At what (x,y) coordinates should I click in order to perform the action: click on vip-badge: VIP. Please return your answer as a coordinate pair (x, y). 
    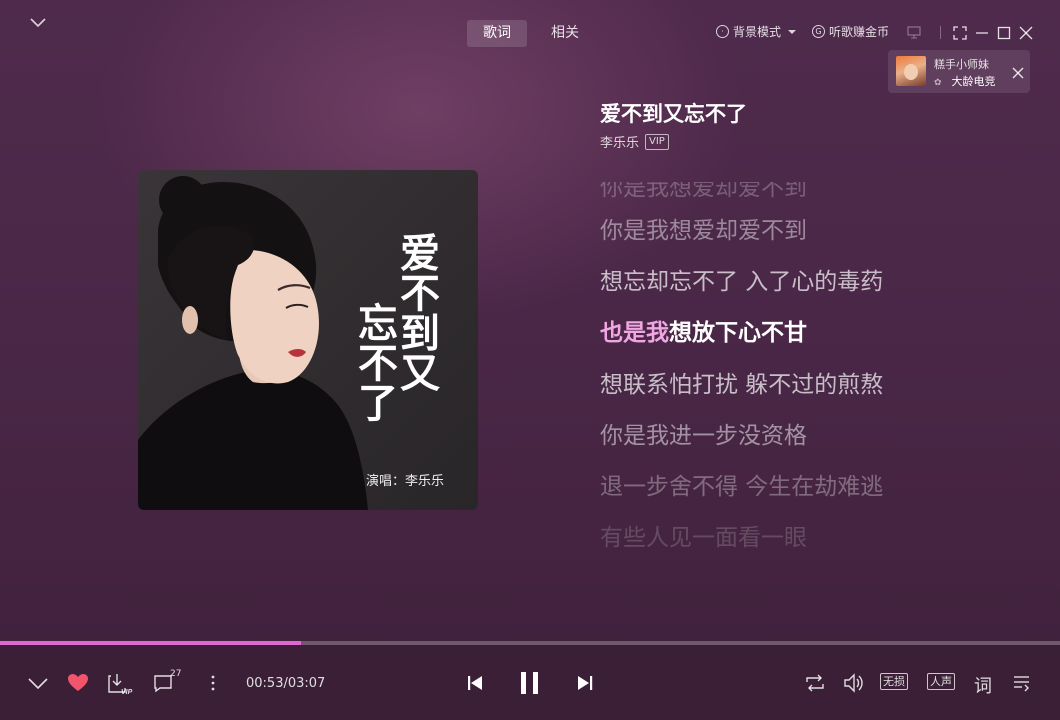
    Looking at the image, I should click on (657, 141).